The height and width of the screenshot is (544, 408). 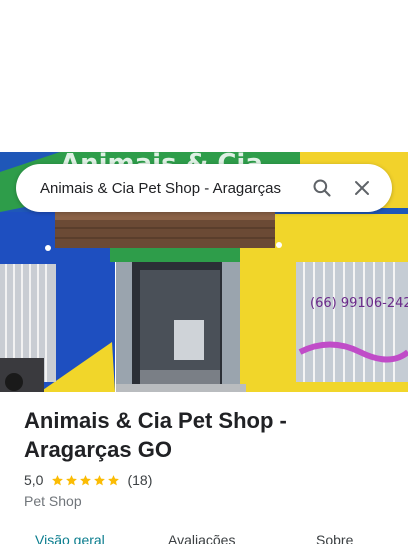 I want to click on close-icon, so click(x=362, y=188).